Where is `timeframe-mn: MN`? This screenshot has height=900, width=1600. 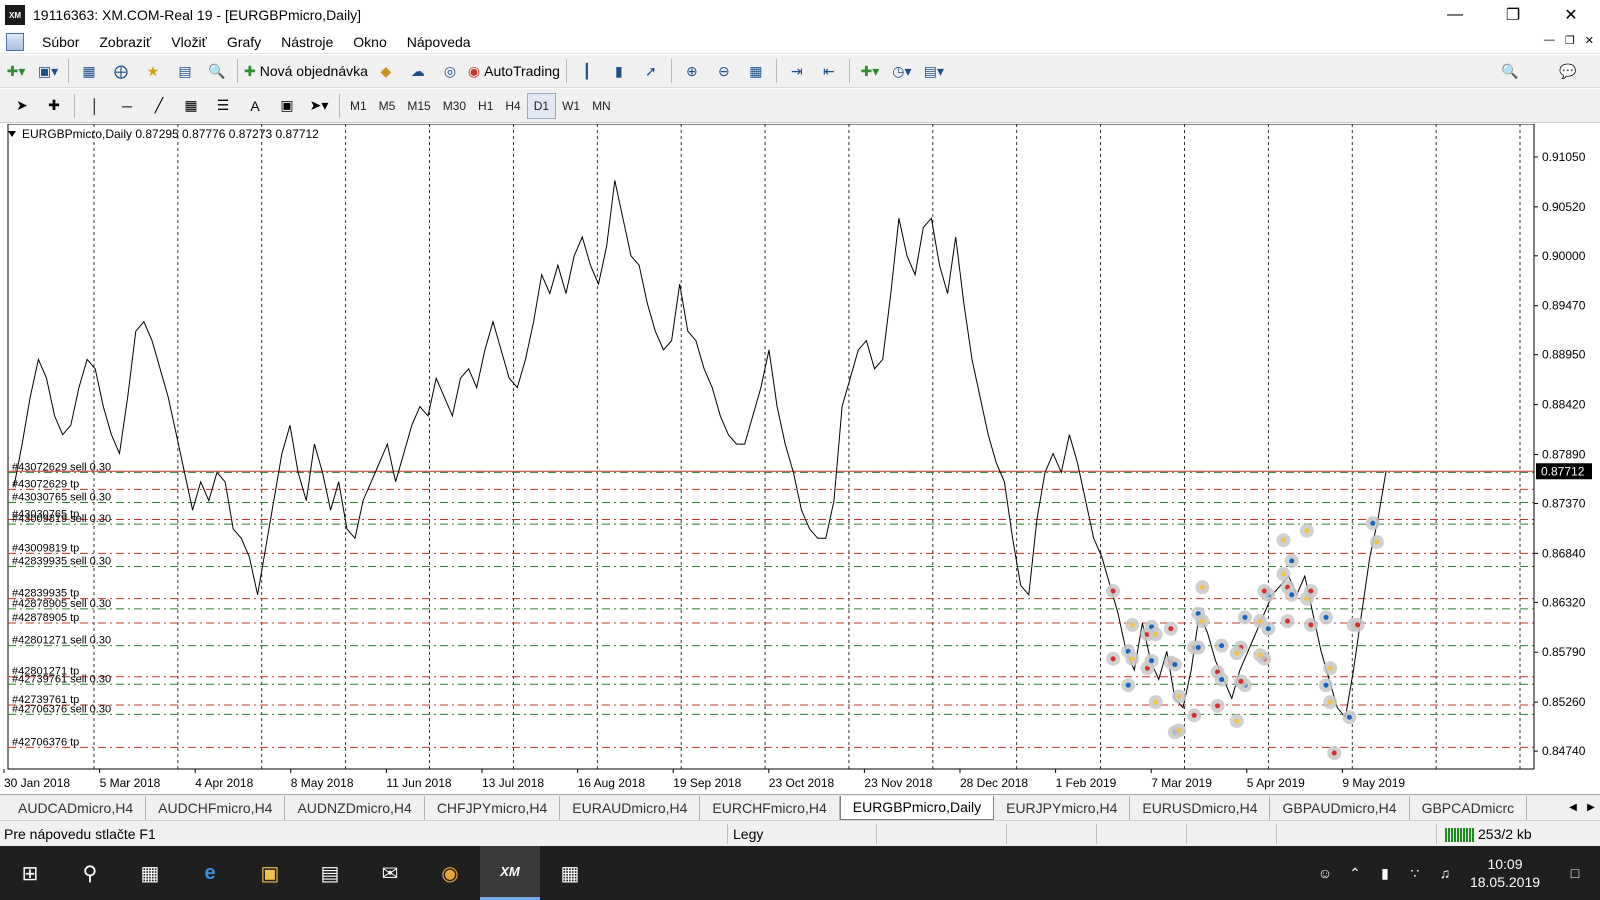 timeframe-mn: MN is located at coordinates (601, 106).